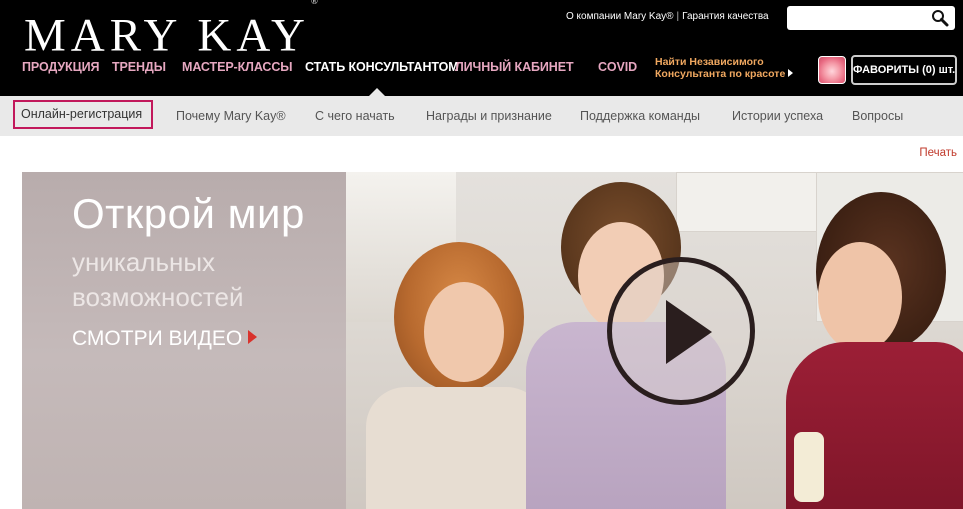 The width and height of the screenshot is (963, 509). What do you see at coordinates (832, 70) in the screenshot?
I see `rose-icon` at bounding box center [832, 70].